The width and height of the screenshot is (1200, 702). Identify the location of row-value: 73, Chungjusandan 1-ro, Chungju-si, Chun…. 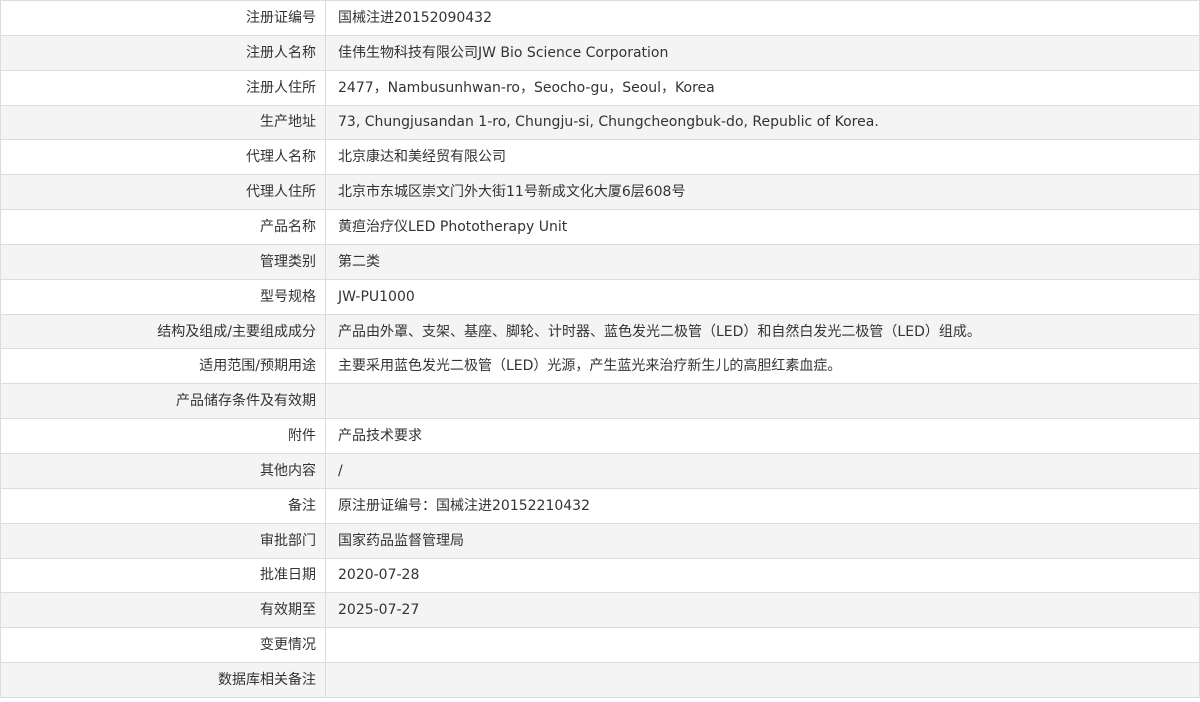
(762, 122).